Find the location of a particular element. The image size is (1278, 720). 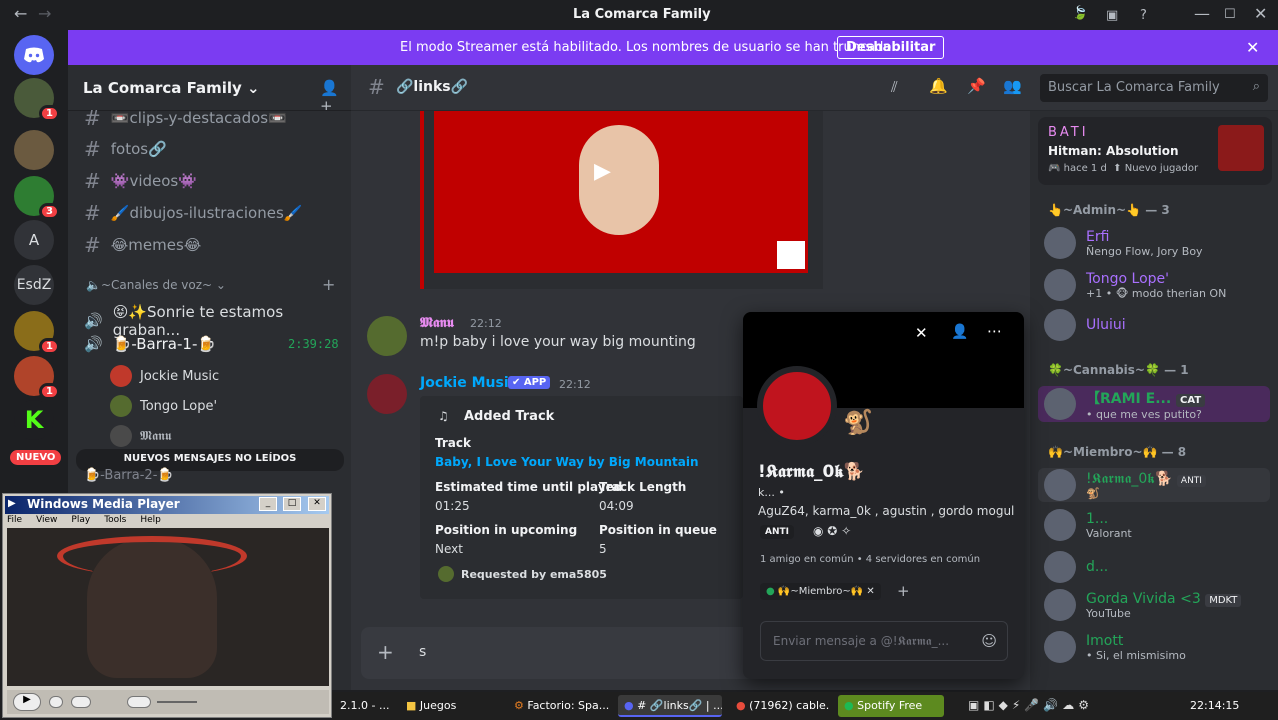

badge-icons: ◉ ✪ ✧ is located at coordinates (832, 531).